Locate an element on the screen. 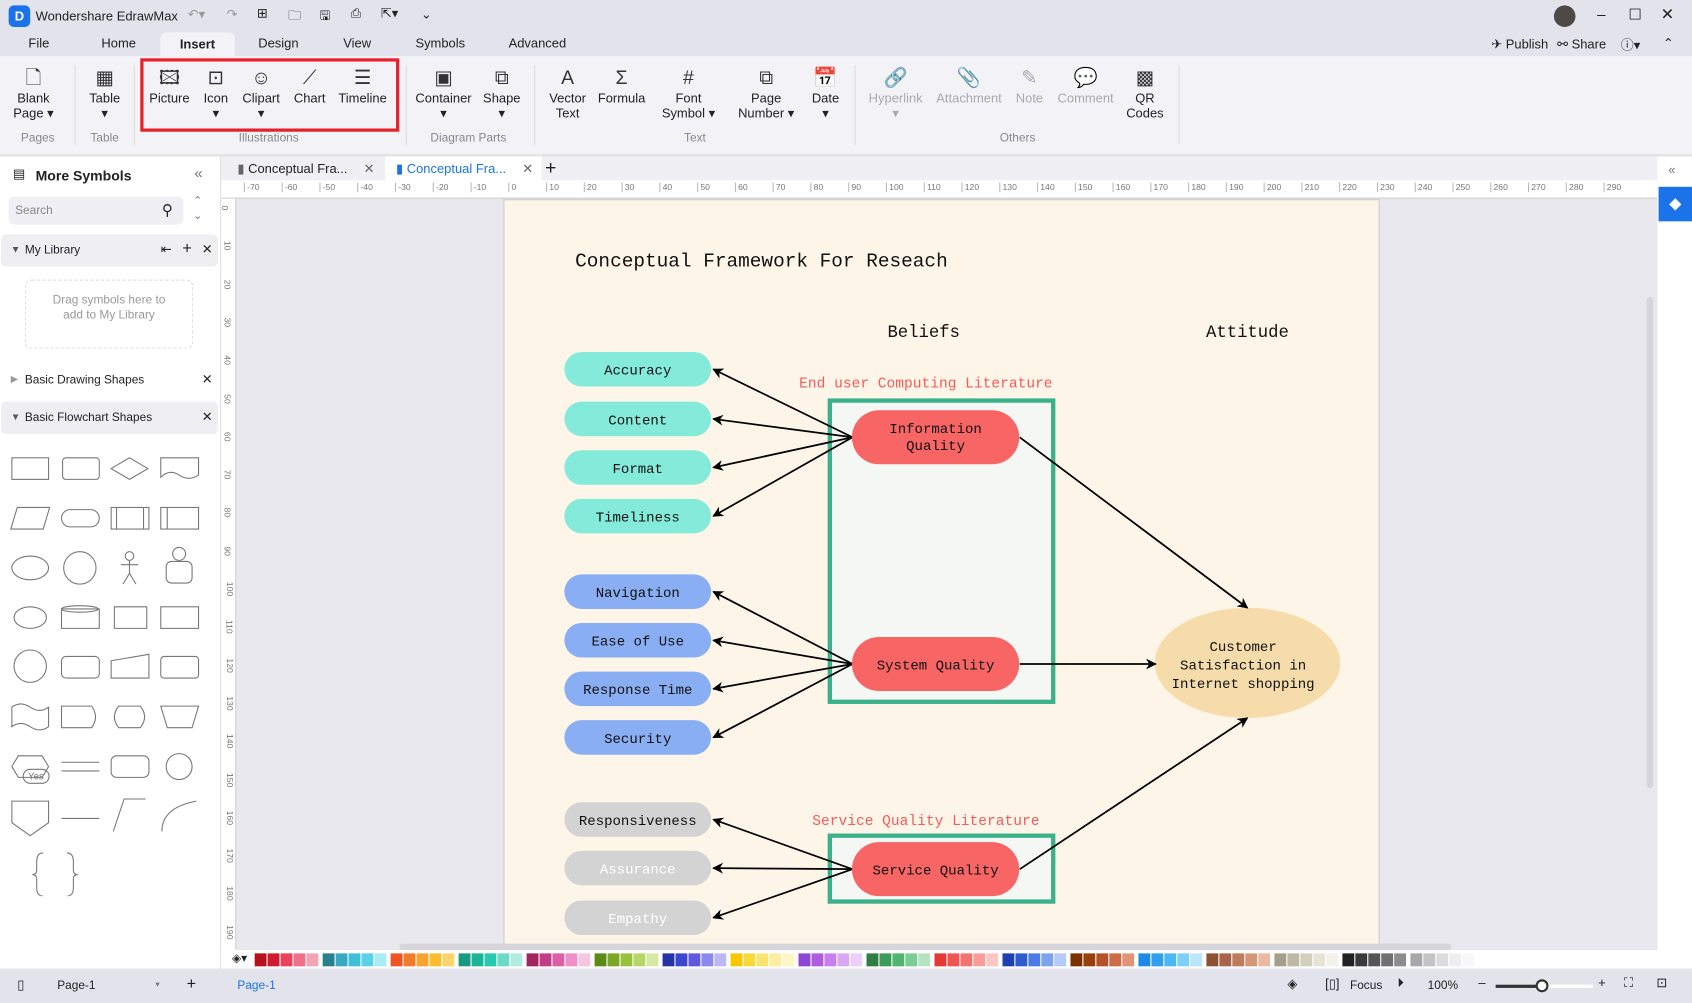  blank-button: 🗋 Blank Page ▾ is located at coordinates (33, 93).